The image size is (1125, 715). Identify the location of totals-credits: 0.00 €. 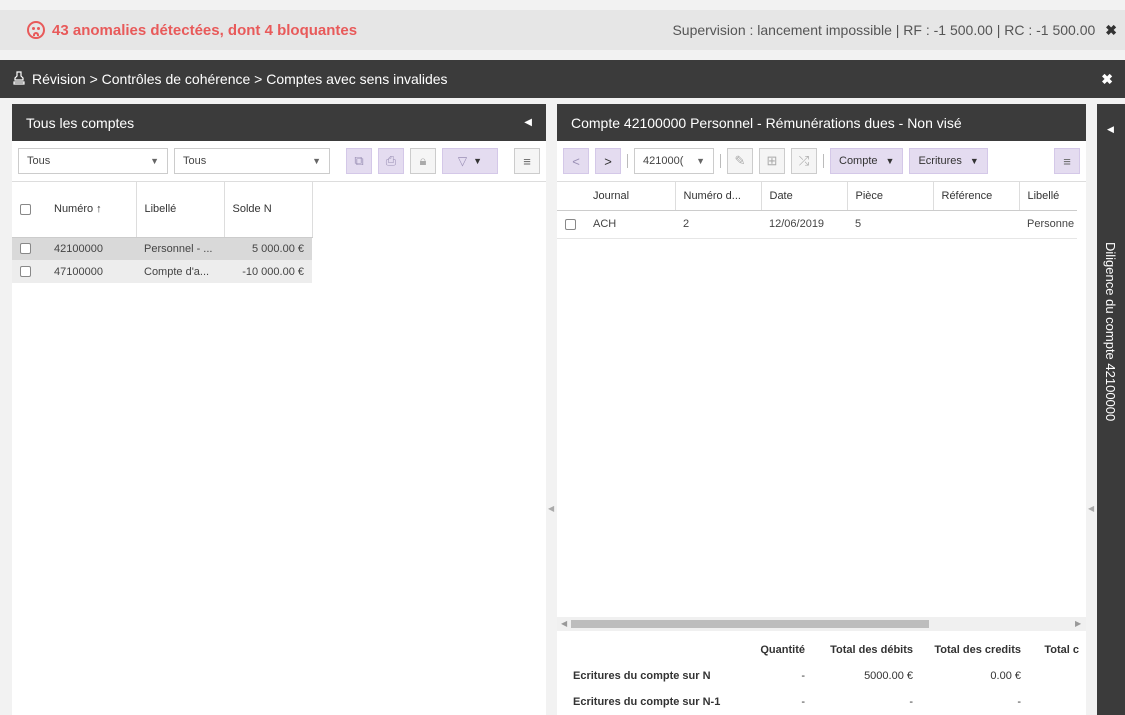
(1005, 676).